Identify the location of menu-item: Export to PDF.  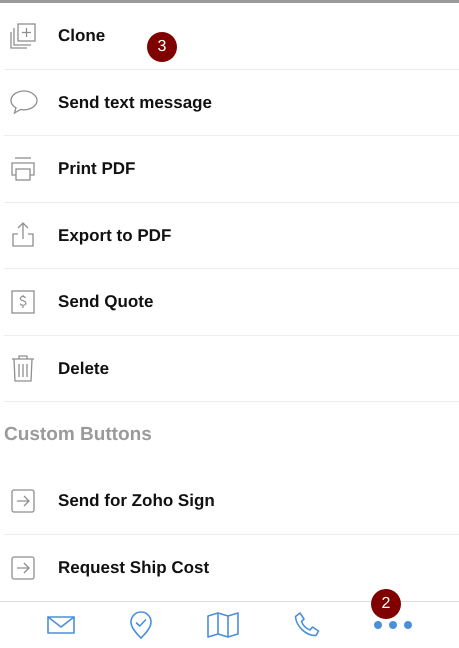
(231, 235).